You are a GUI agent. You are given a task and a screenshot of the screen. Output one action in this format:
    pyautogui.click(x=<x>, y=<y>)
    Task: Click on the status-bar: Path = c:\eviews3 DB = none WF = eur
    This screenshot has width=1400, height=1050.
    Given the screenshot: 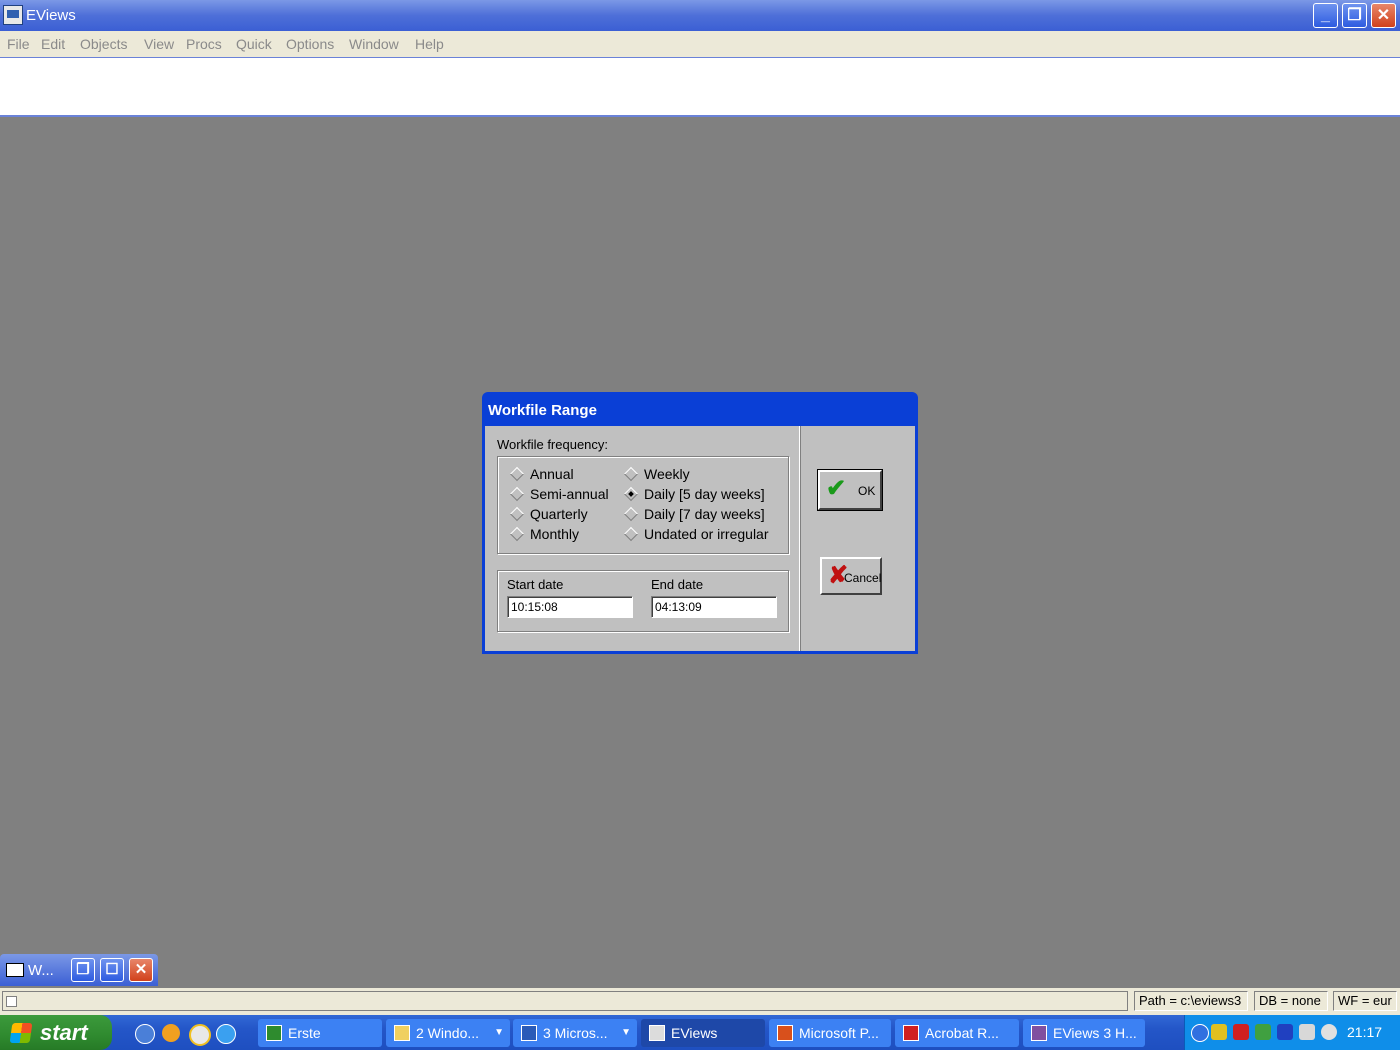 What is the action you would take?
    pyautogui.click(x=700, y=1001)
    